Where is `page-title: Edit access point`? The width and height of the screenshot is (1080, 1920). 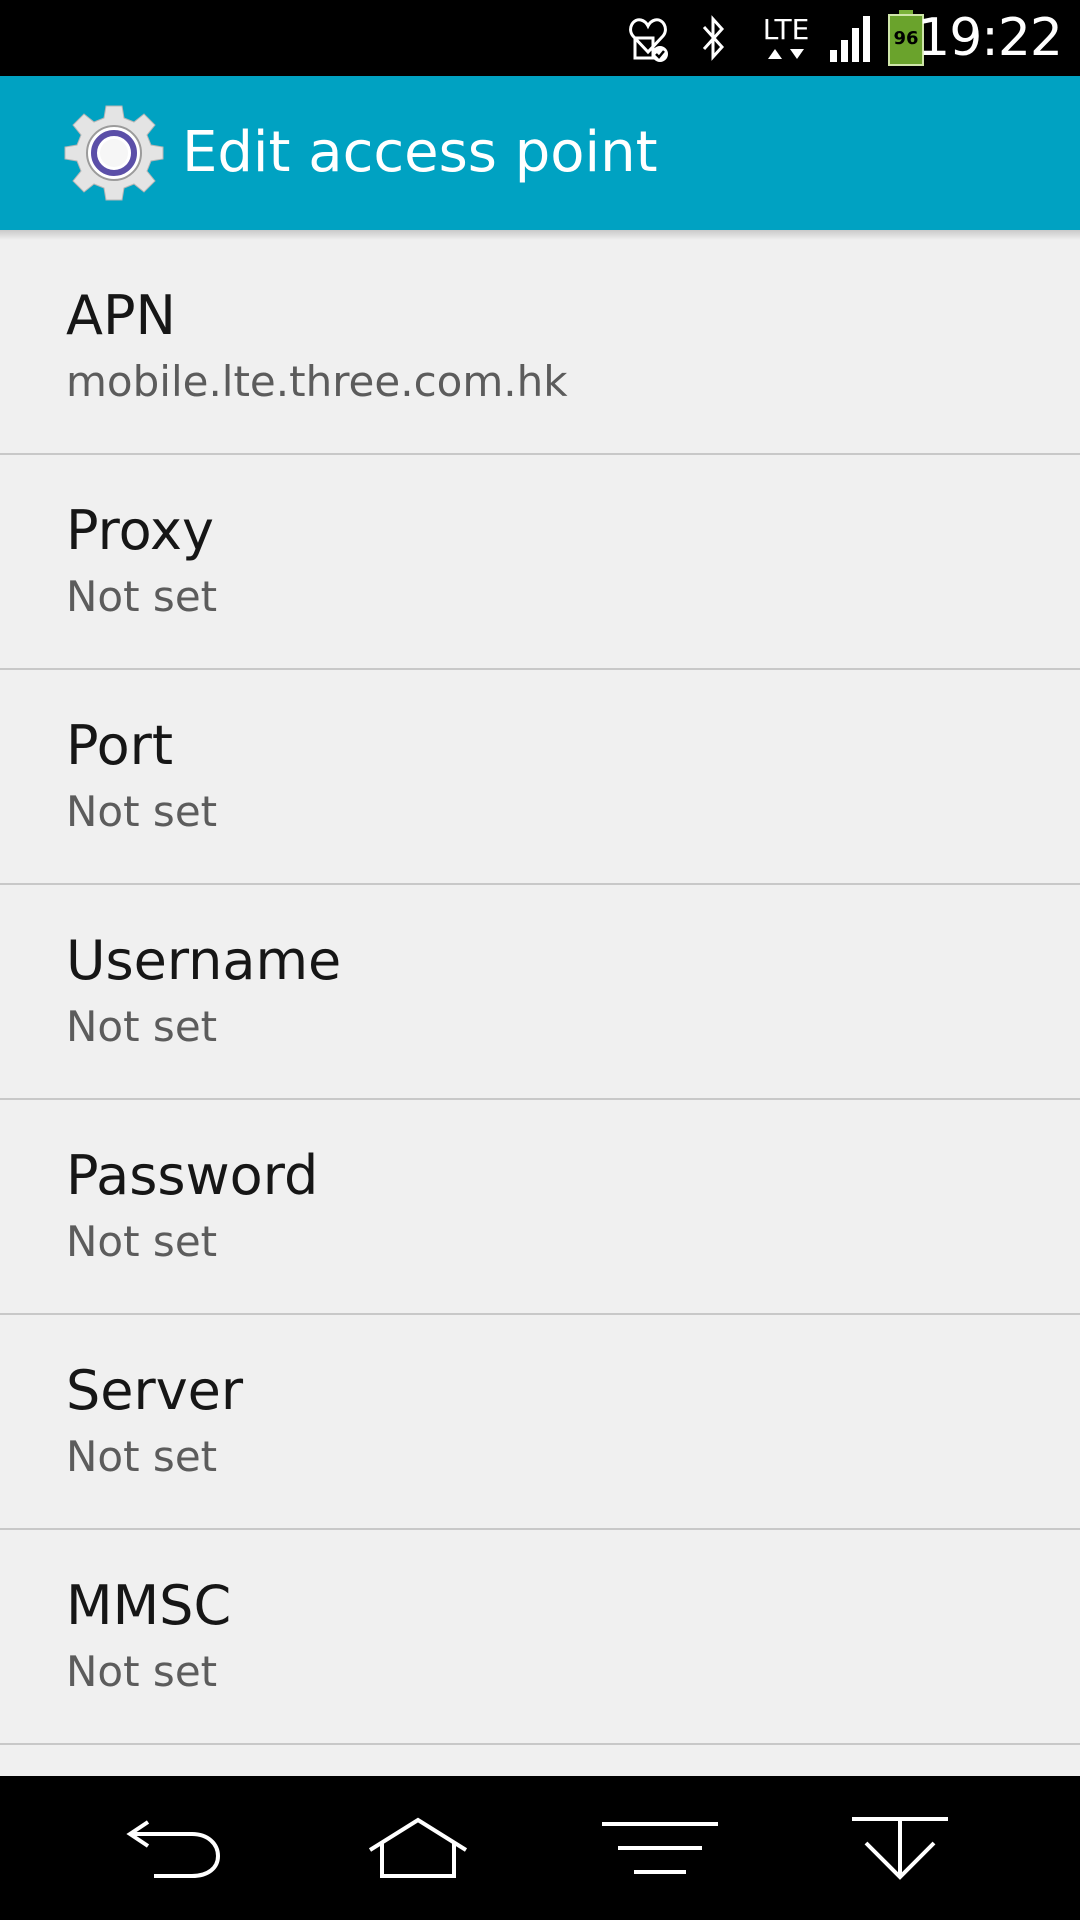
page-title: Edit access point is located at coordinates (420, 152).